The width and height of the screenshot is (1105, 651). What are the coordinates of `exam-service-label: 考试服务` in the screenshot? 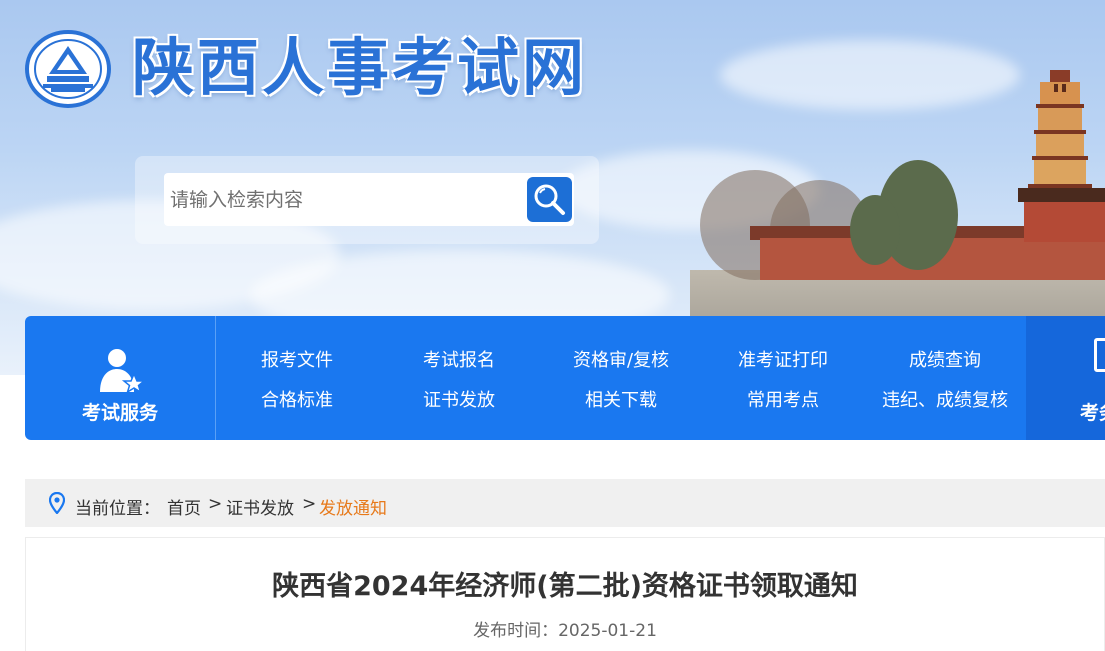 It's located at (119, 413).